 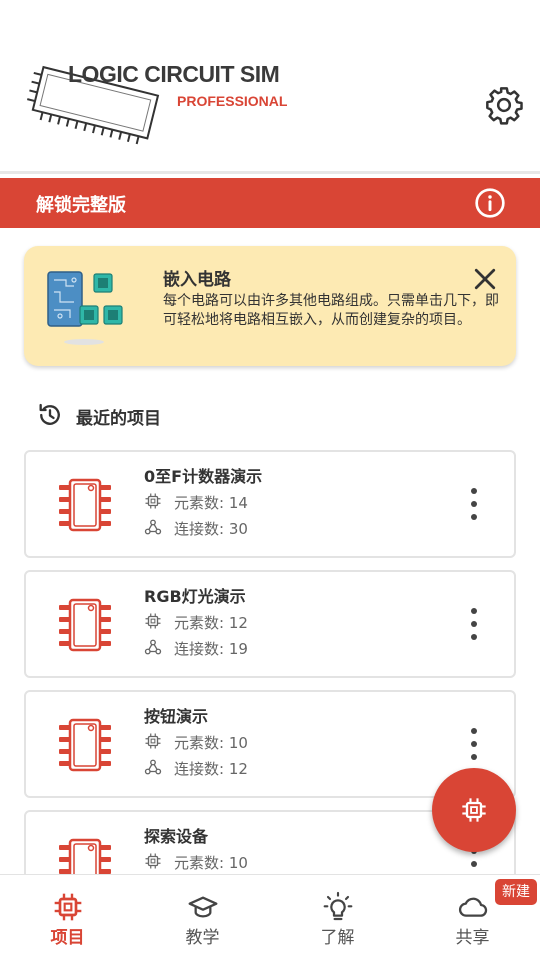 What do you see at coordinates (270, 203) in the screenshot?
I see `unlock-full-version-bar: 解锁完整版` at bounding box center [270, 203].